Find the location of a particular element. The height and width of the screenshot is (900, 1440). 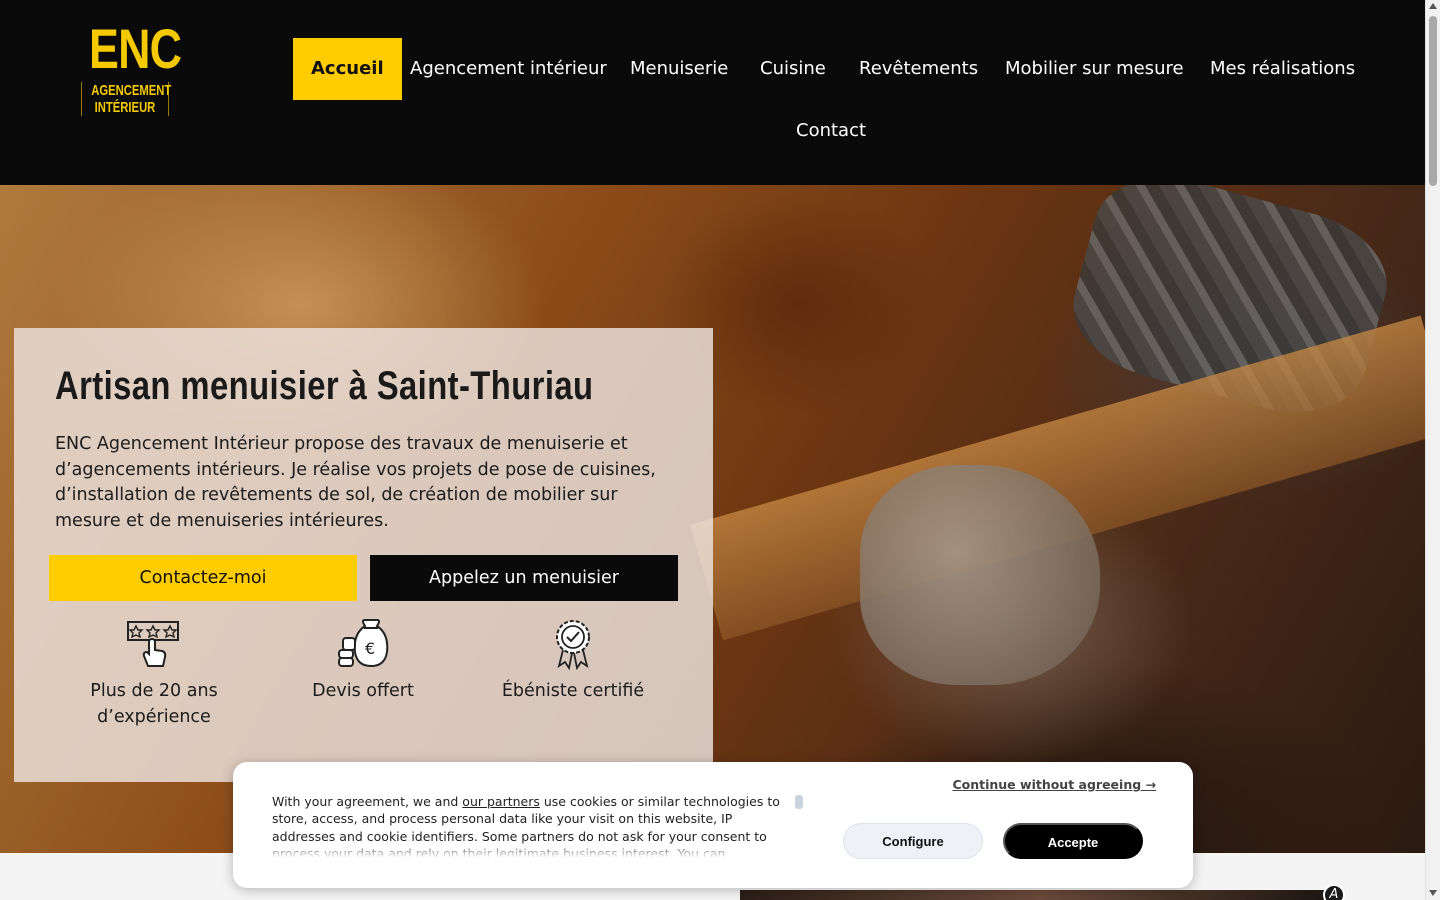

nav-item-menuiserie: Menuiserie is located at coordinates (679, 69).